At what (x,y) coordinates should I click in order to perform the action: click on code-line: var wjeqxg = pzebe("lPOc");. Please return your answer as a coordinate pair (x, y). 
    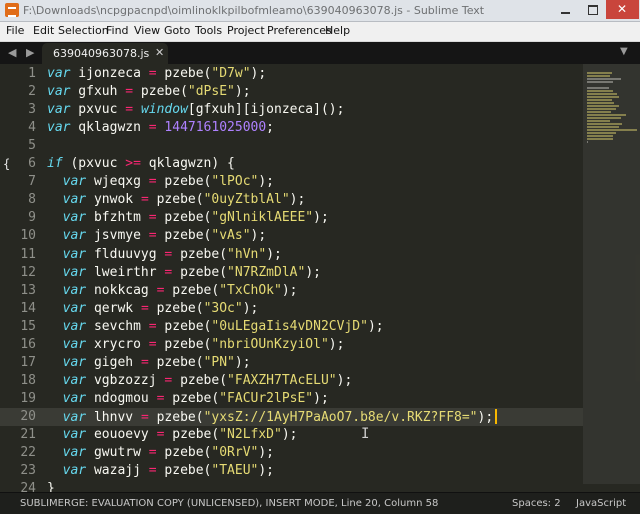
    Looking at the image, I should click on (160, 181).